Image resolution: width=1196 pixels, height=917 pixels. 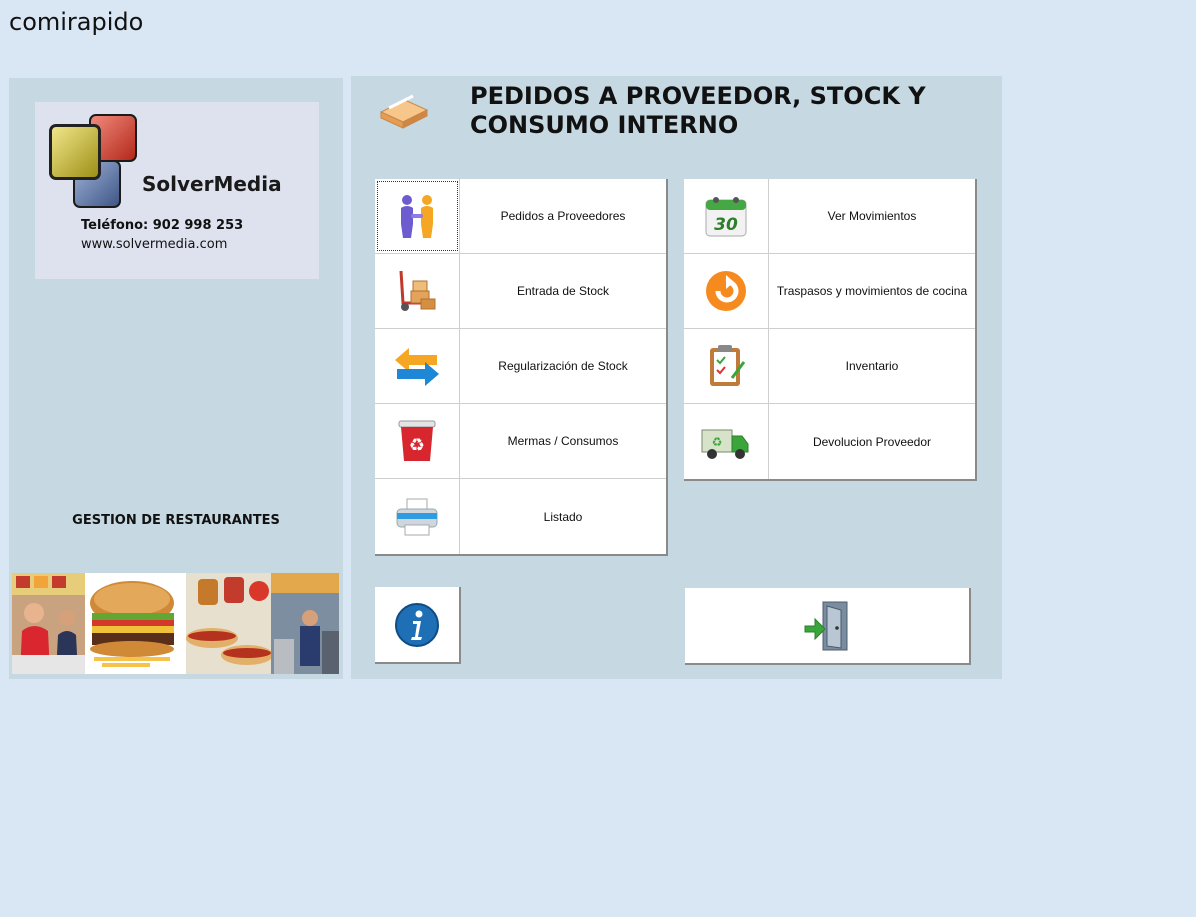 I want to click on entrada-stock-button: Entrada de Stock, so click(x=520, y=291).